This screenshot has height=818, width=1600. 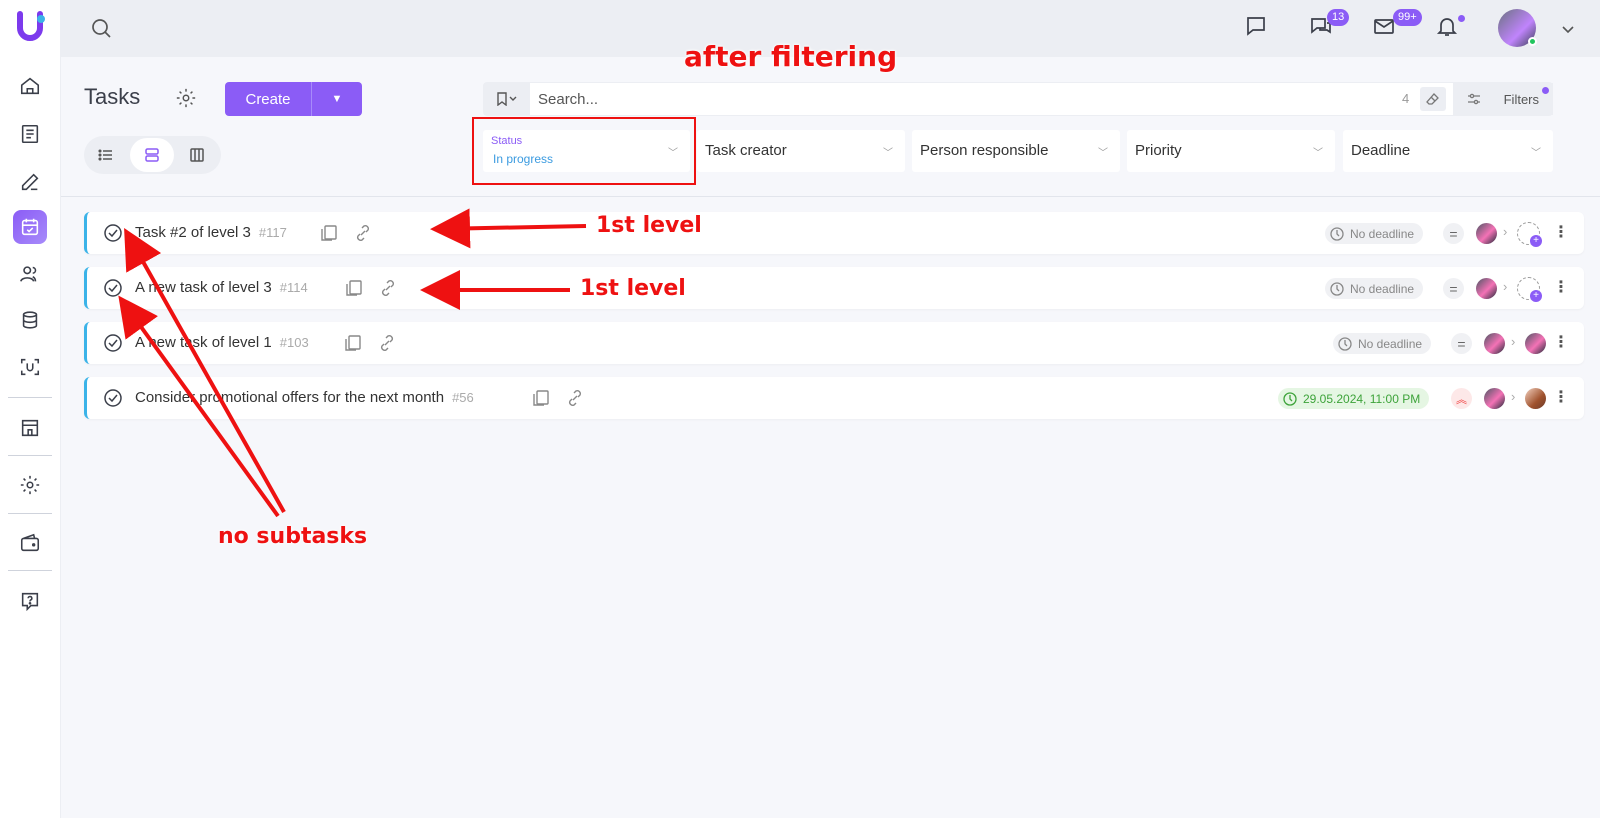 I want to click on divider, so click(x=830, y=196).